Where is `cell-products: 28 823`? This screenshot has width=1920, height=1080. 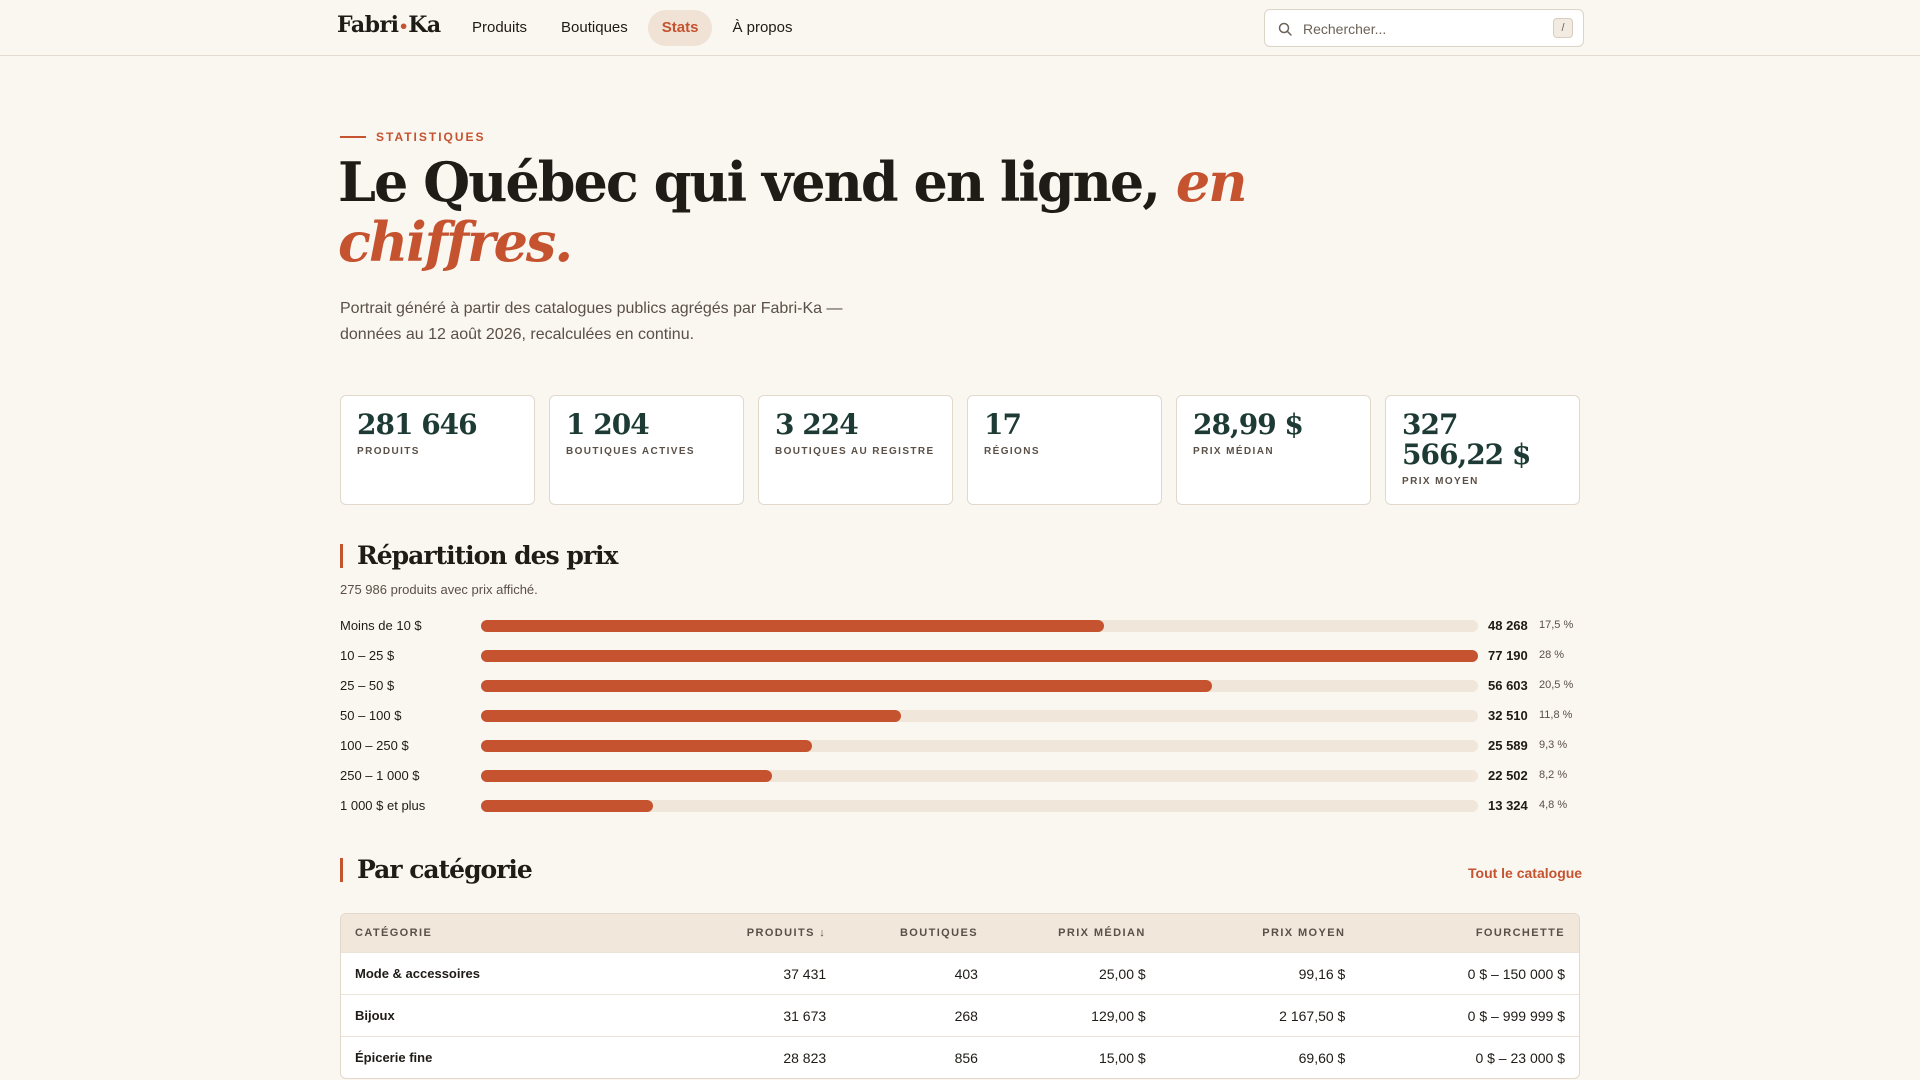
cell-products: 28 823 is located at coordinates (805, 1057).